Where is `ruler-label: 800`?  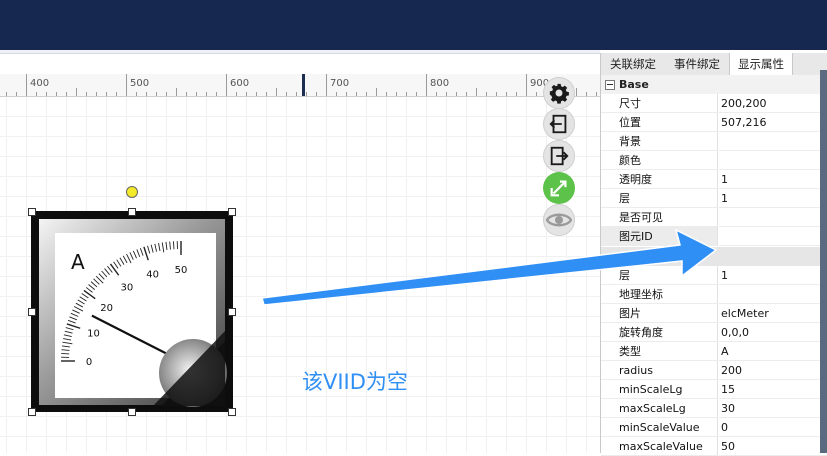
ruler-label: 800 is located at coordinates (439, 83).